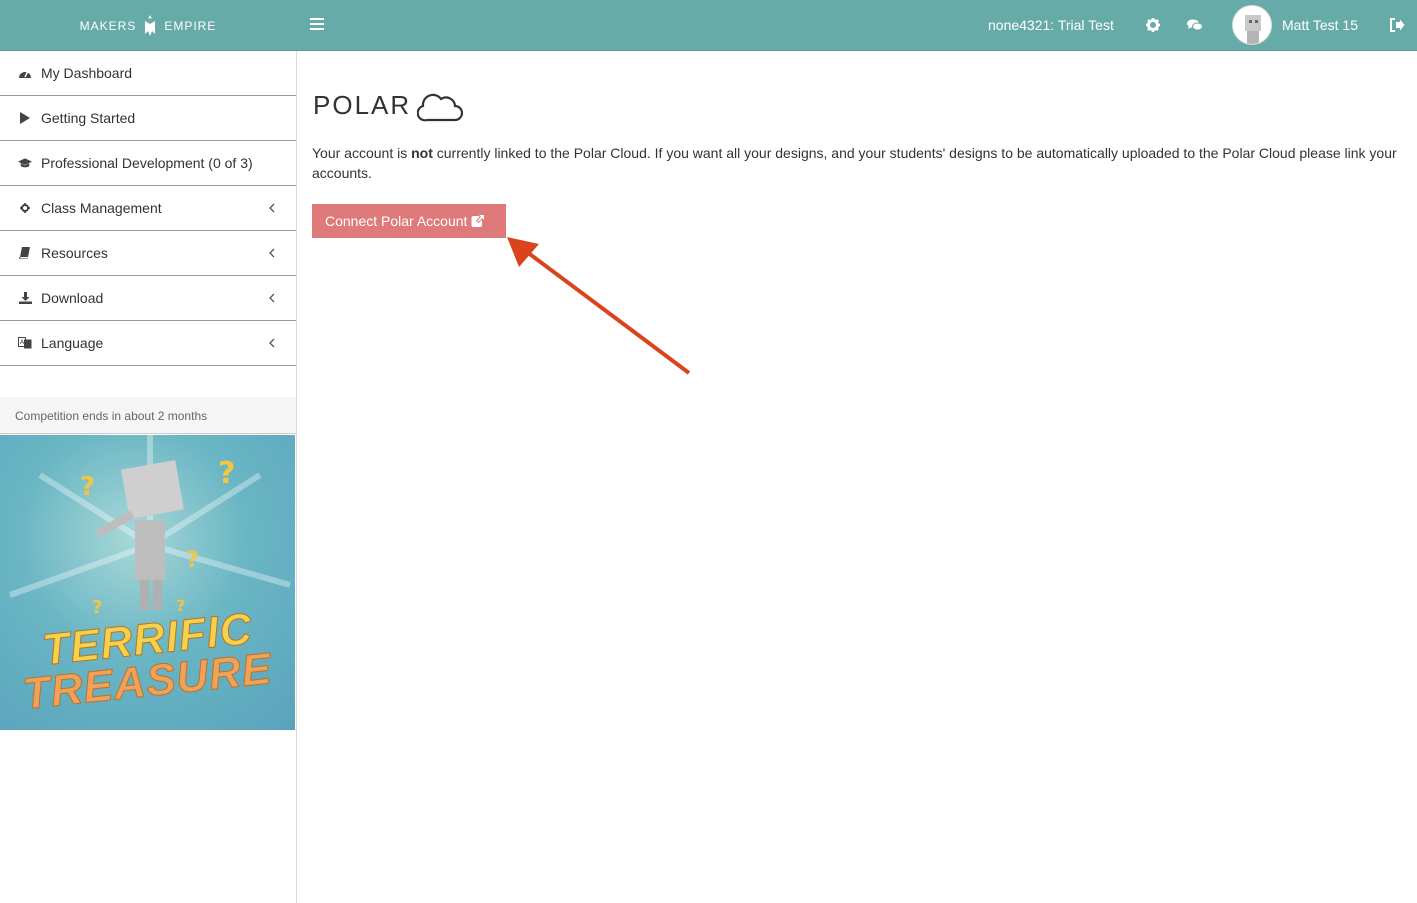  I want to click on competition-banner: ? ? ? ? ? TERRIFIC TREASURE, so click(147, 582).